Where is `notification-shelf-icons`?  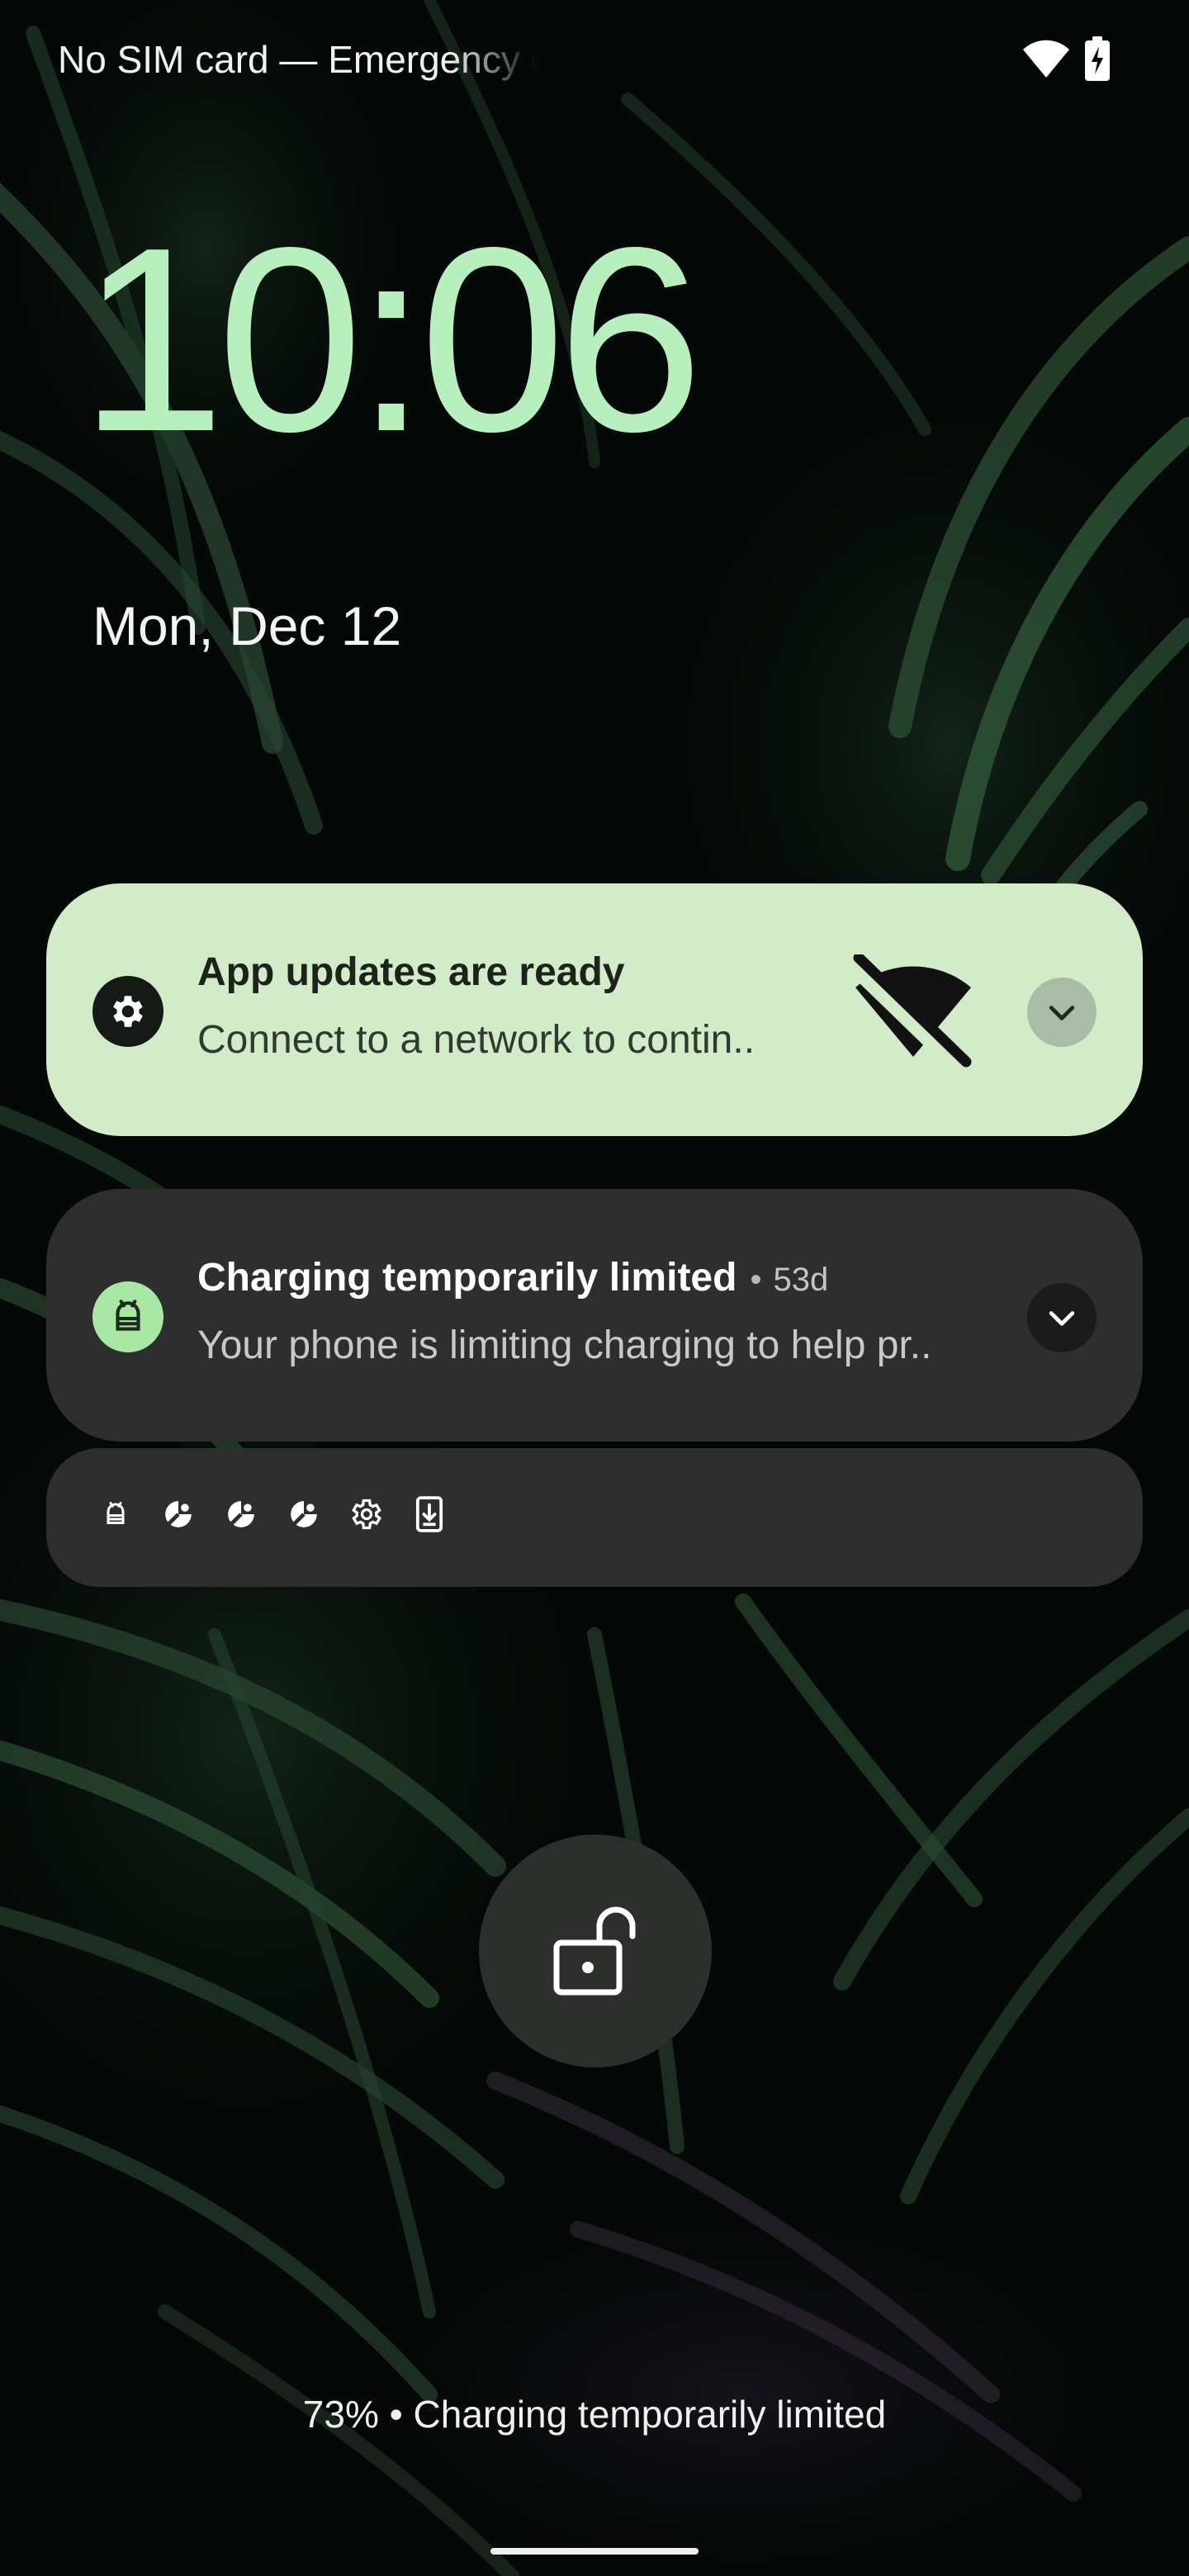 notification-shelf-icons is located at coordinates (272, 1514).